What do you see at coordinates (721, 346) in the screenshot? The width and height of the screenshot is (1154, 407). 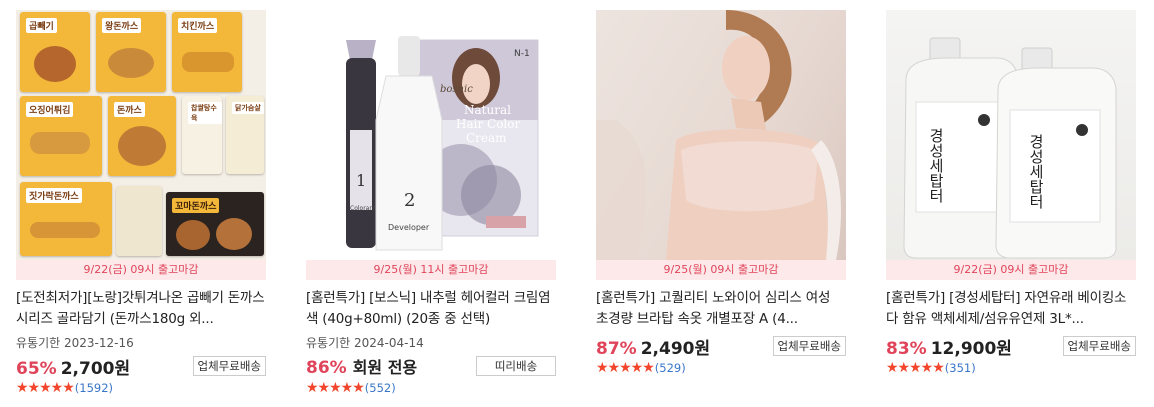 I see `price-row: 87% 2,490원 업체무료배송` at bounding box center [721, 346].